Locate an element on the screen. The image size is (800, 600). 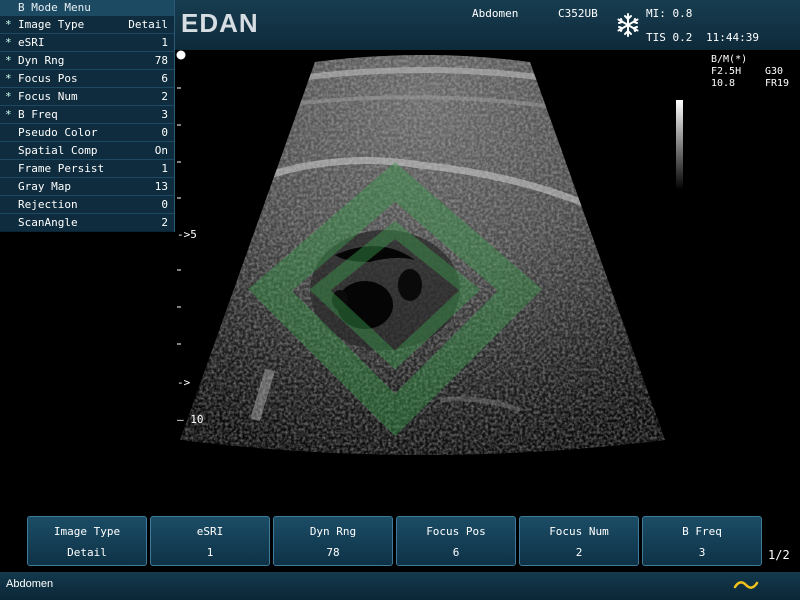
menu-item-value: 3 is located at coordinates (164, 114).